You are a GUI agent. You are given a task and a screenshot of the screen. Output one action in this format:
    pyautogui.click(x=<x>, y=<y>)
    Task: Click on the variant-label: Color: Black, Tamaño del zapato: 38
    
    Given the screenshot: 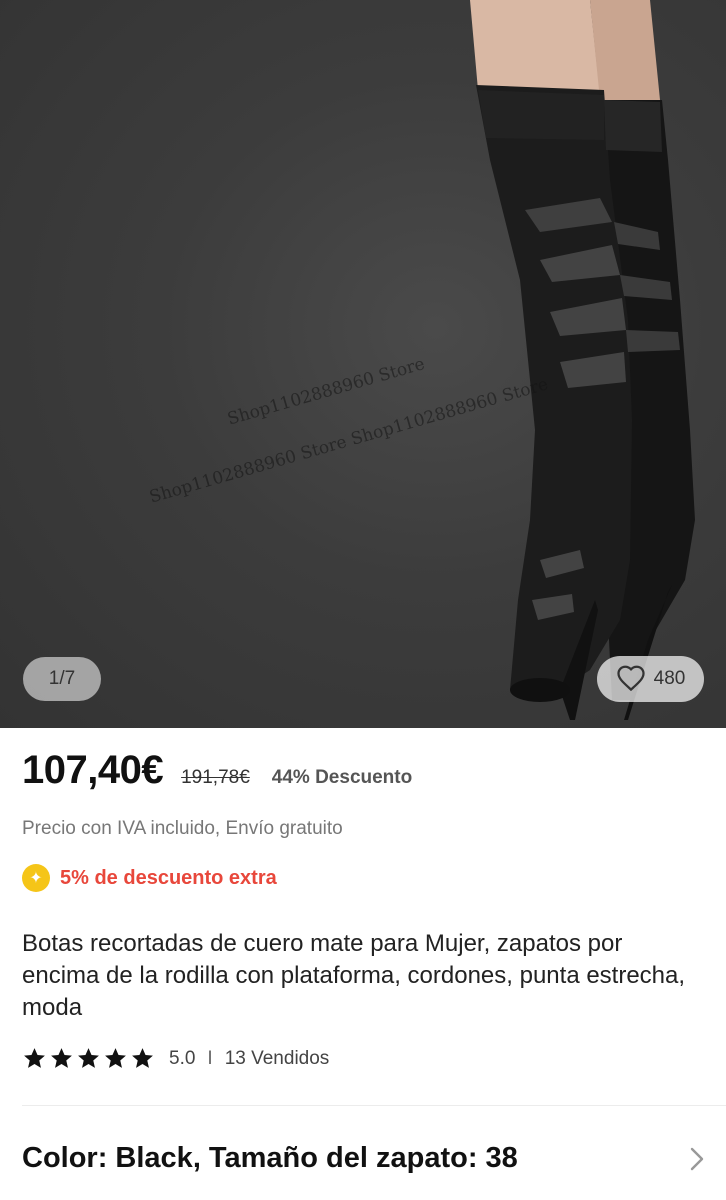 What is the action you would take?
    pyautogui.click(x=270, y=1158)
    